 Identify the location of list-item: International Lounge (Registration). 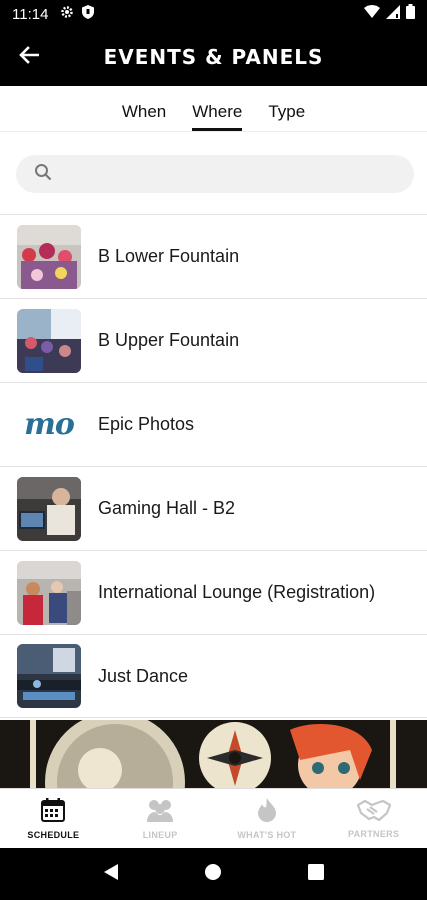
(213, 592).